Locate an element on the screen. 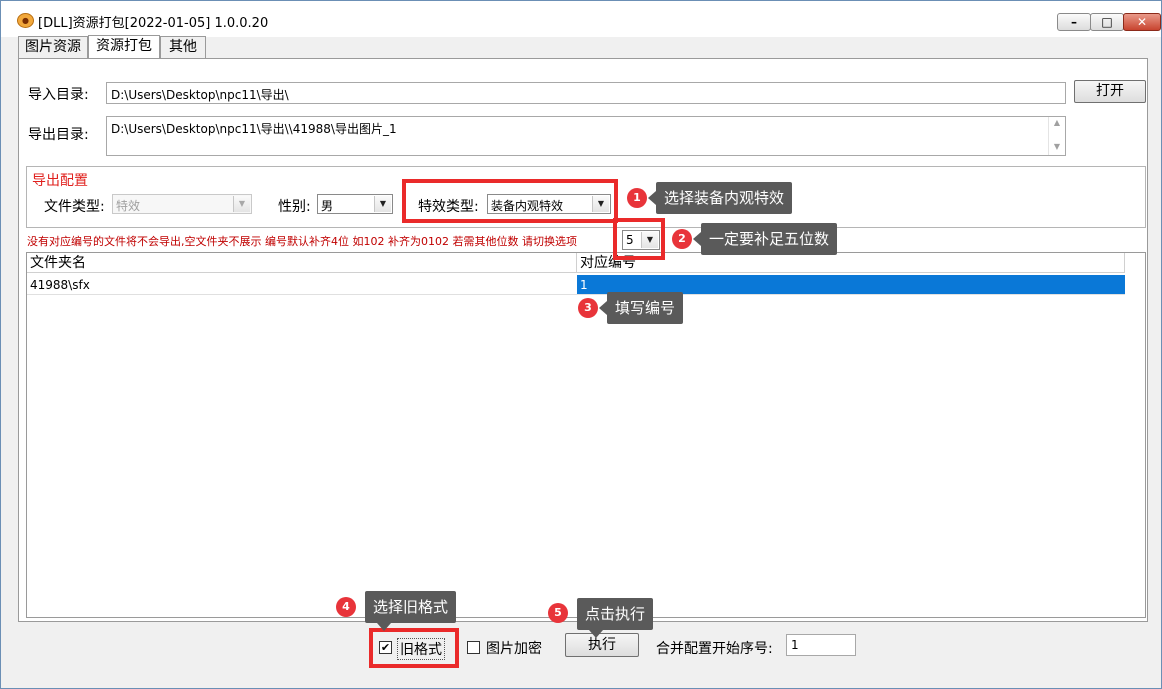 This screenshot has height=689, width=1162. export-dir-value: D:\Users\Desktop\npc11\导出\\41988\导出图片_1 is located at coordinates (254, 129).